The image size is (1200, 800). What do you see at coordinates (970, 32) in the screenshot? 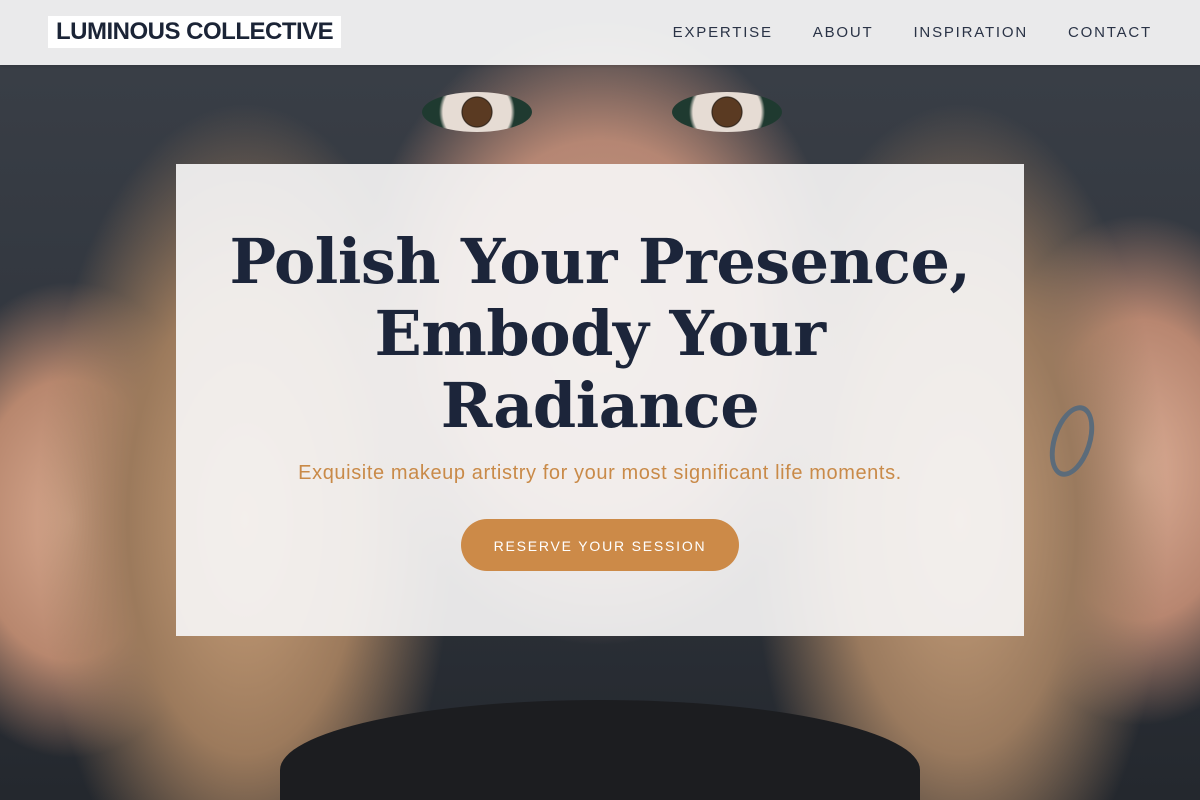
I see `nav-link-inspiration: INSPIRATION` at bounding box center [970, 32].